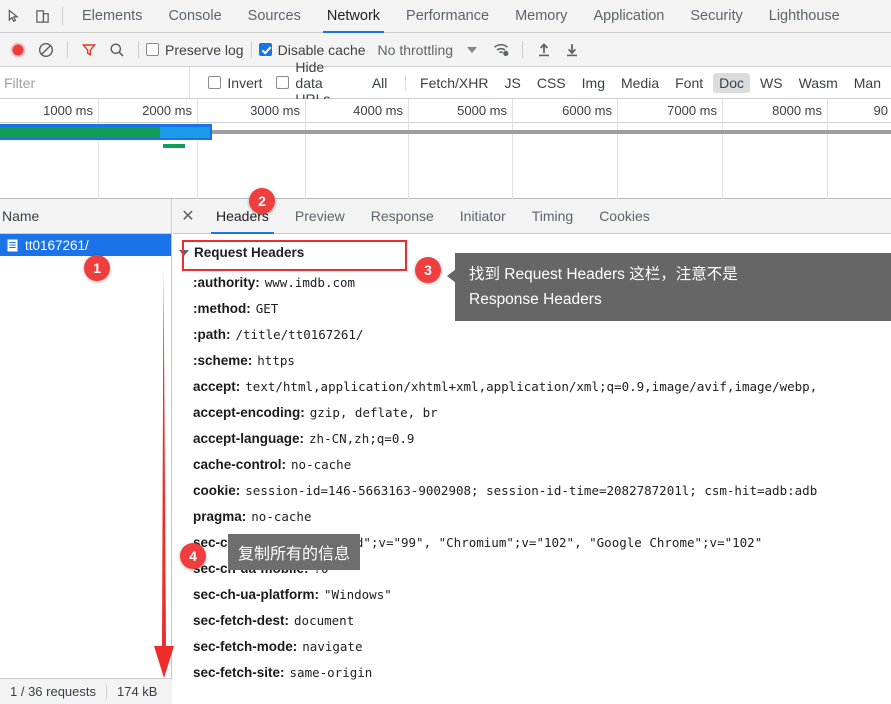  I want to click on preserve-log-label: Preserve log, so click(204, 49).